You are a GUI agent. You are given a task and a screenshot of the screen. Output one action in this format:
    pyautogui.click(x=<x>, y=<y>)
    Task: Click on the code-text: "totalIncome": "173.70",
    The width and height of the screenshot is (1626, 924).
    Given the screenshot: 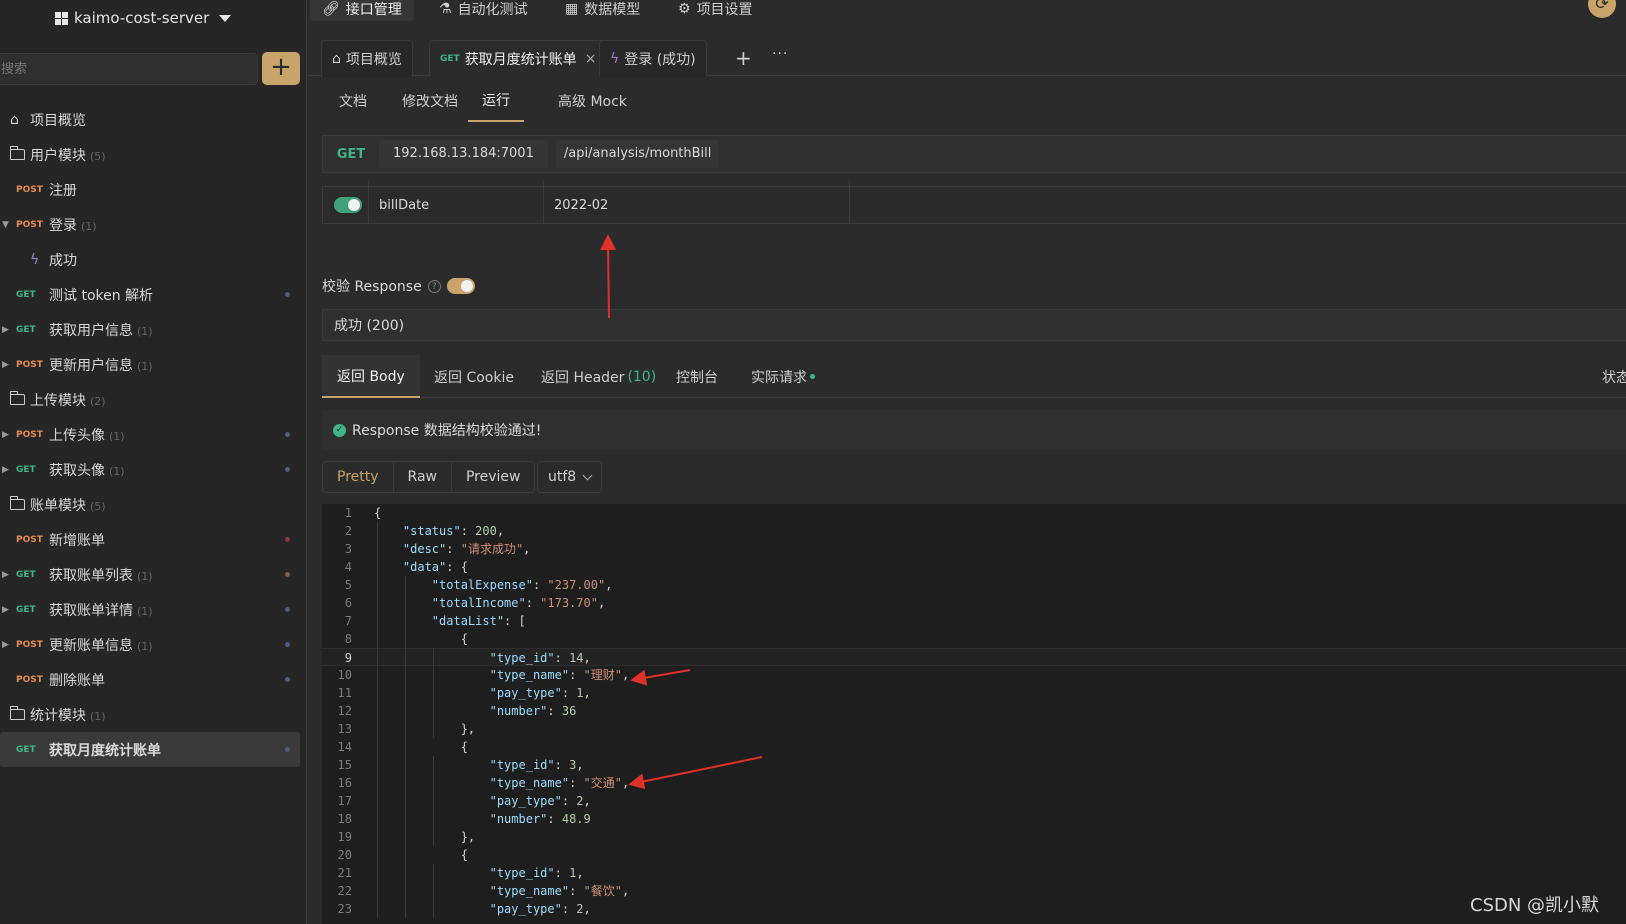 What is the action you would take?
    pyautogui.click(x=518, y=603)
    